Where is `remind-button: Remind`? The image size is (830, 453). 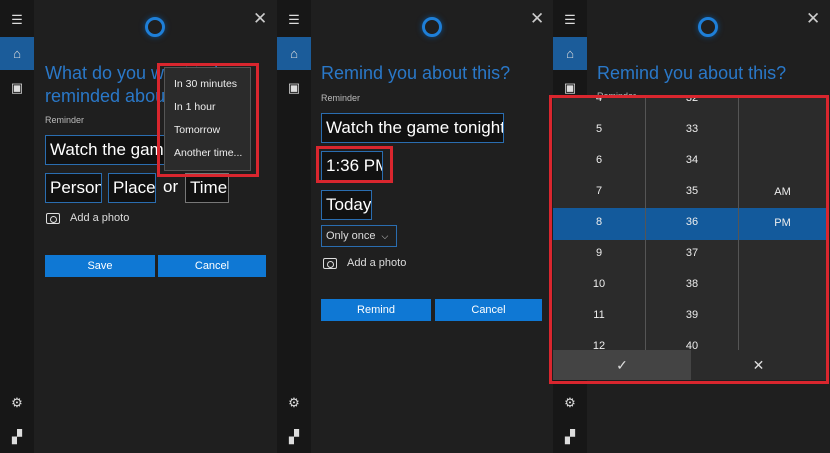
remind-button: Remind is located at coordinates (376, 310).